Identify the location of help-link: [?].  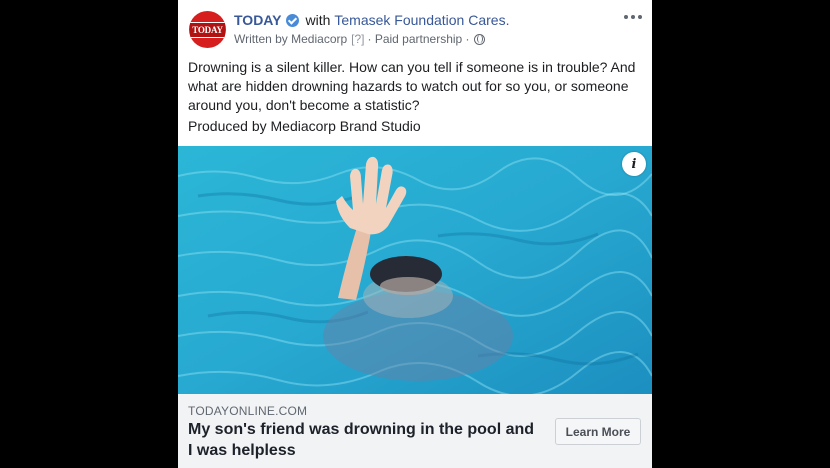
(357, 39).